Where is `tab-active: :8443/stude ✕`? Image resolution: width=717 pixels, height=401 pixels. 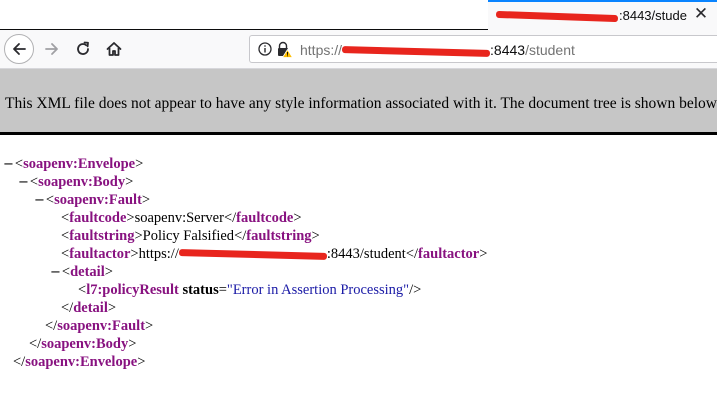 tab-active: :8443/stude ✕ is located at coordinates (602, 15).